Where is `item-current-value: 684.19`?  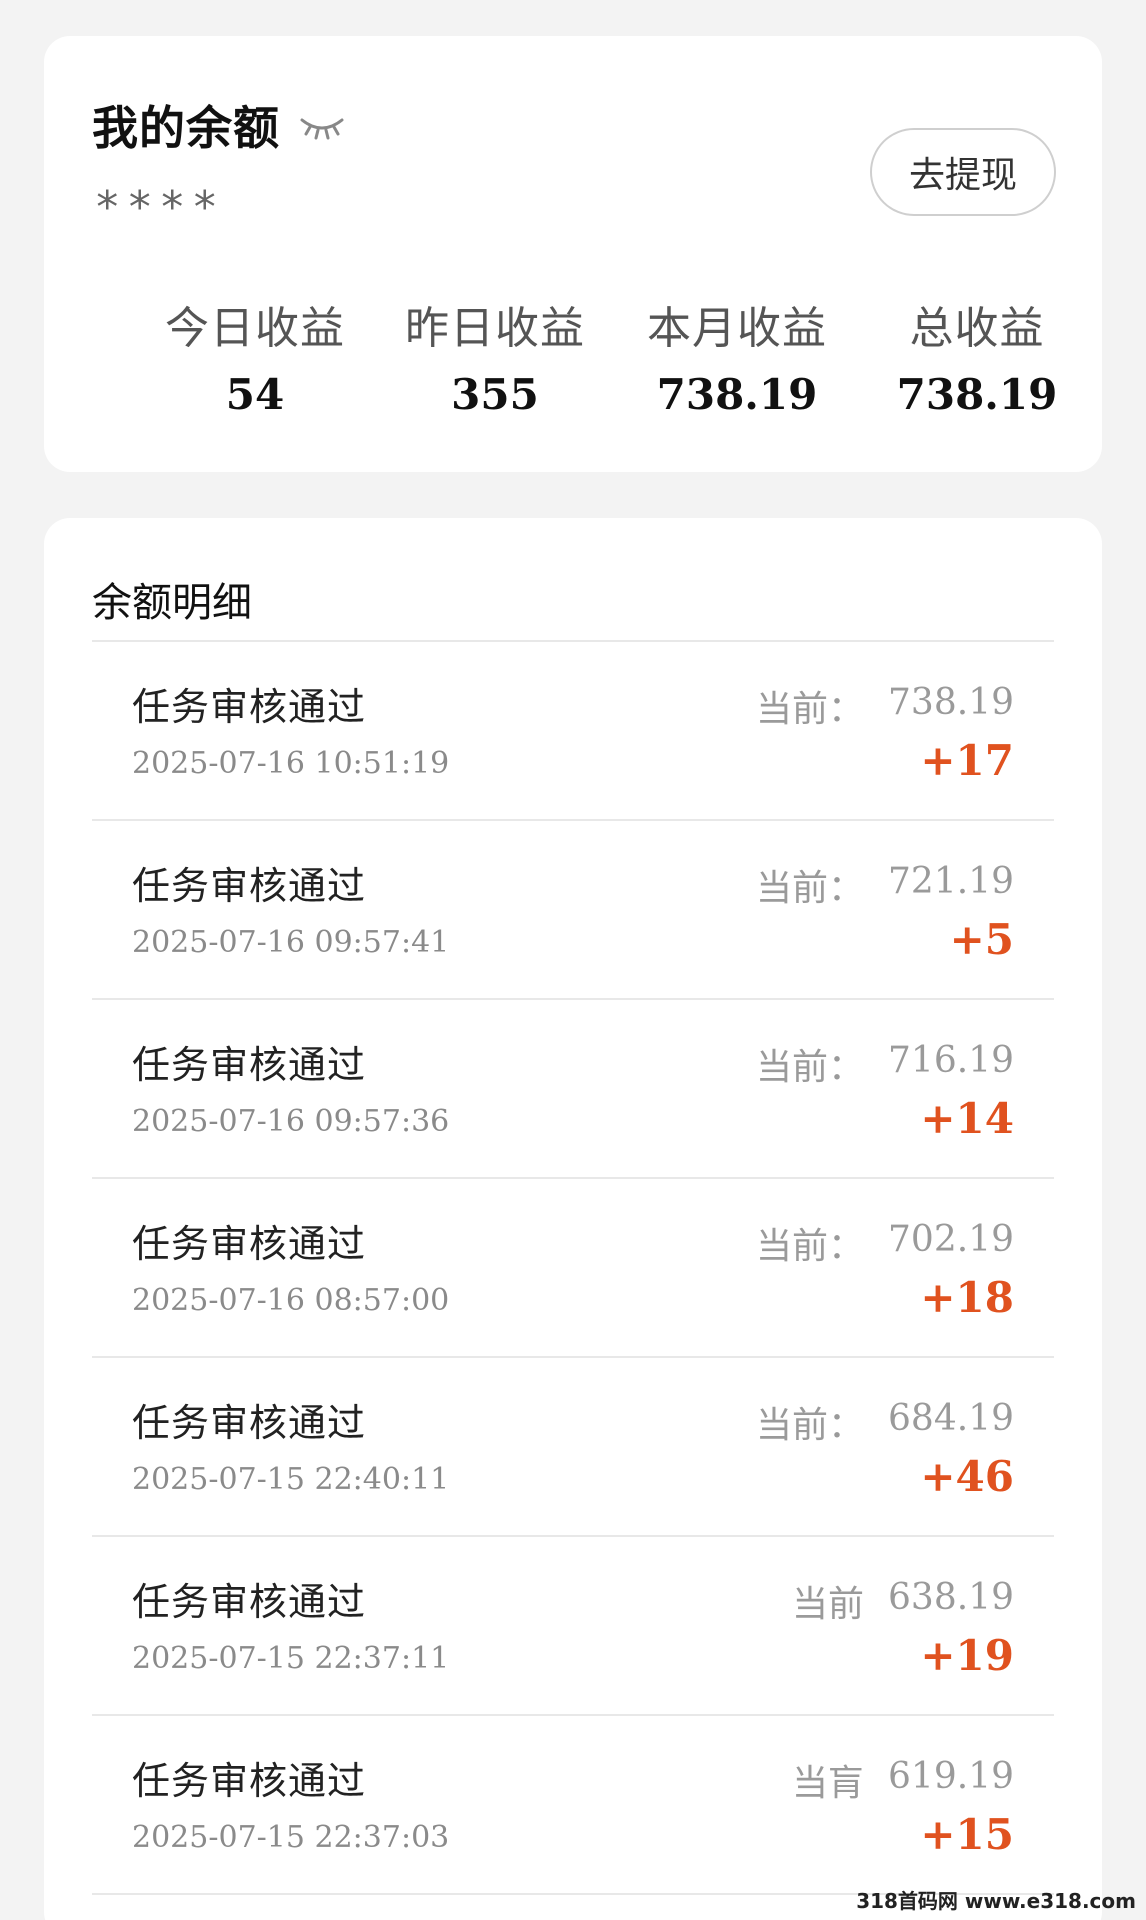 item-current-value: 684.19 is located at coordinates (951, 1418).